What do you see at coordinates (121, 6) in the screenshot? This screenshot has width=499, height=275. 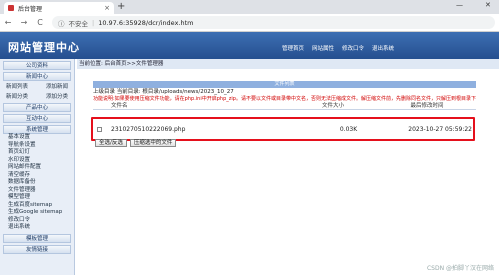 I see `new-tab-button: +` at bounding box center [121, 6].